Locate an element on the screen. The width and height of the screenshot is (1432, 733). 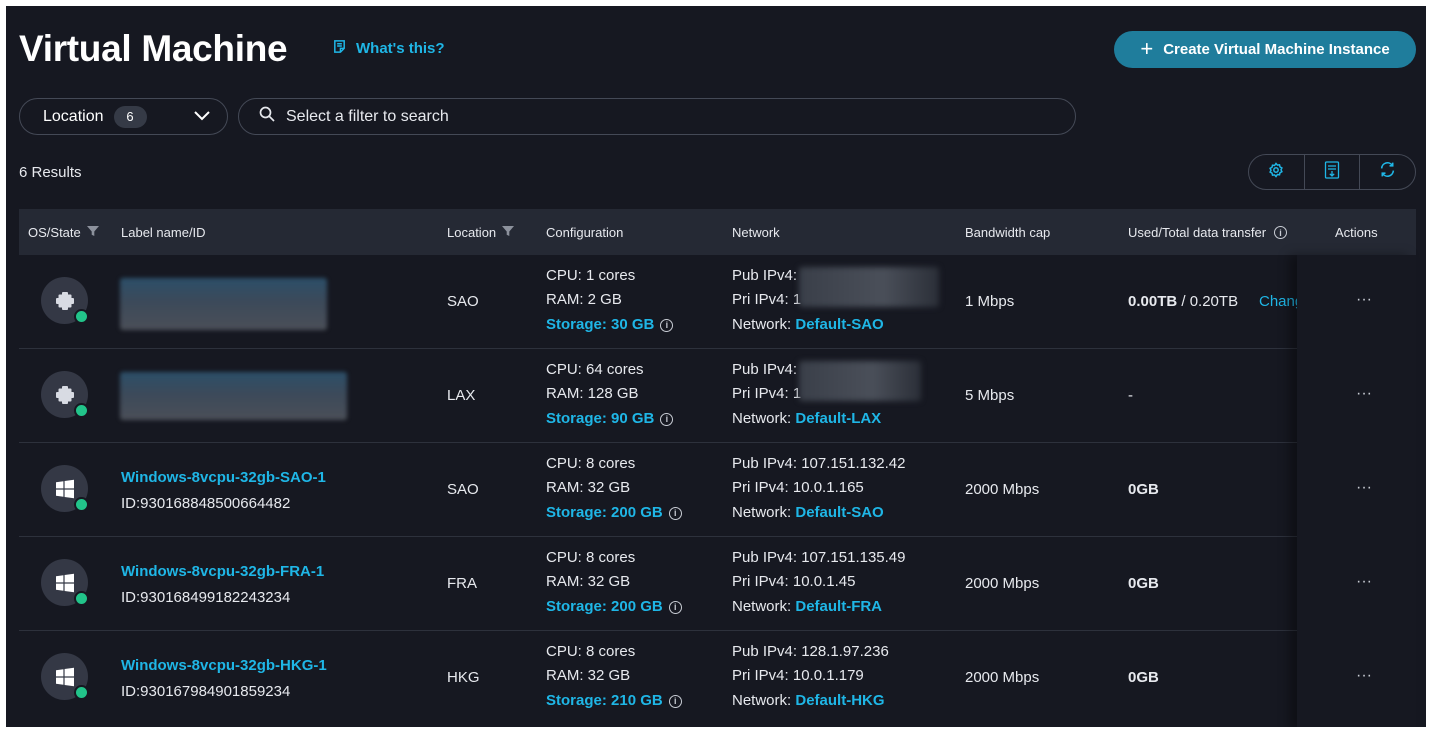
col-os-state: OS/State is located at coordinates (63, 232).